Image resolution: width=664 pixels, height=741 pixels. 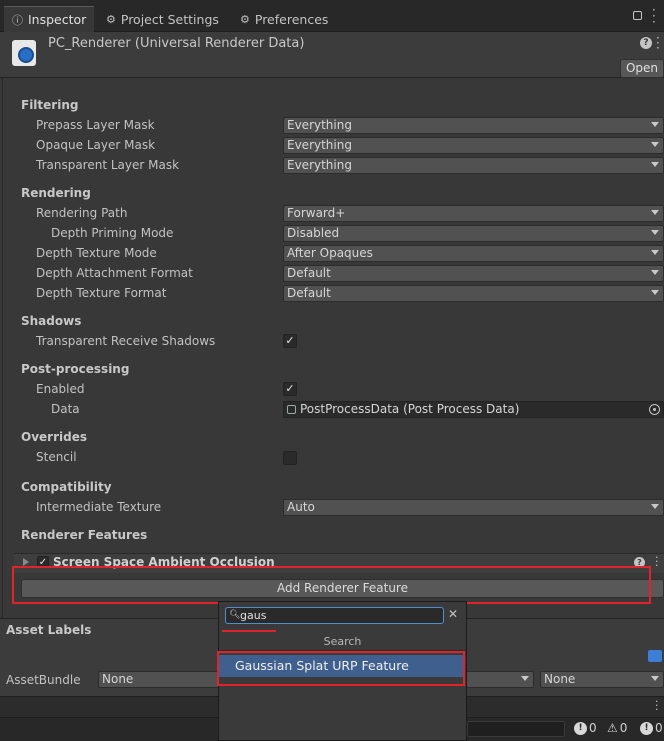 I want to click on close-icon: ✕, so click(x=453, y=614).